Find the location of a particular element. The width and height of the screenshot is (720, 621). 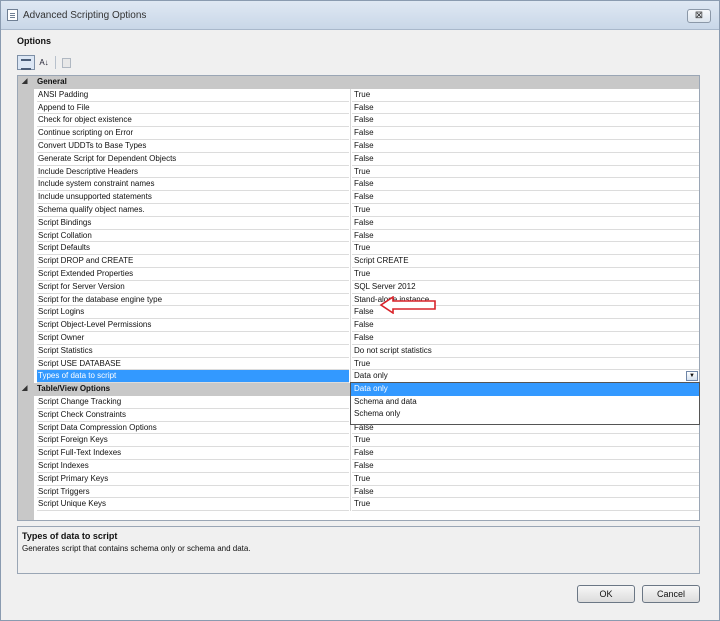

property-row: Script DROP and CREATE Script CREATE is located at coordinates (358, 261).